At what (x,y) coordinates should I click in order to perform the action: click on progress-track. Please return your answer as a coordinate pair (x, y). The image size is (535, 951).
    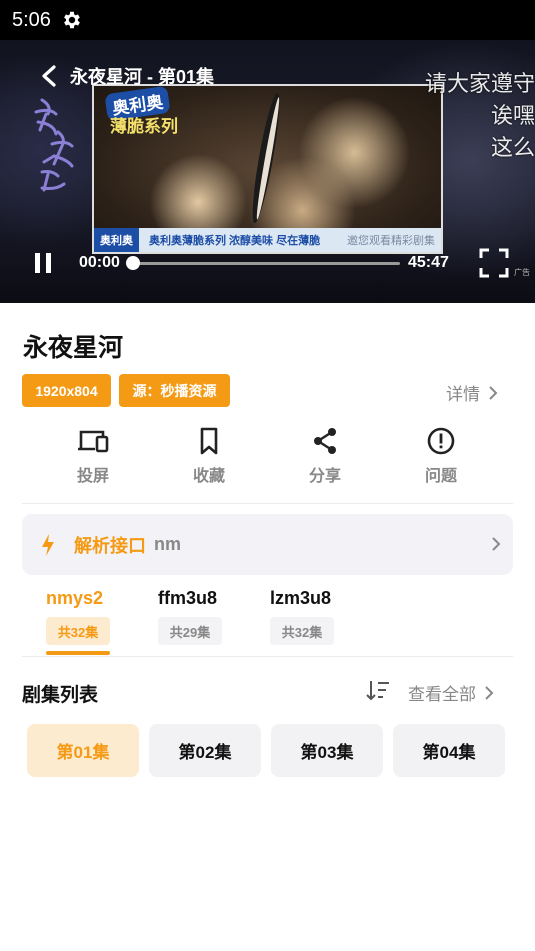
    Looking at the image, I should click on (264, 263).